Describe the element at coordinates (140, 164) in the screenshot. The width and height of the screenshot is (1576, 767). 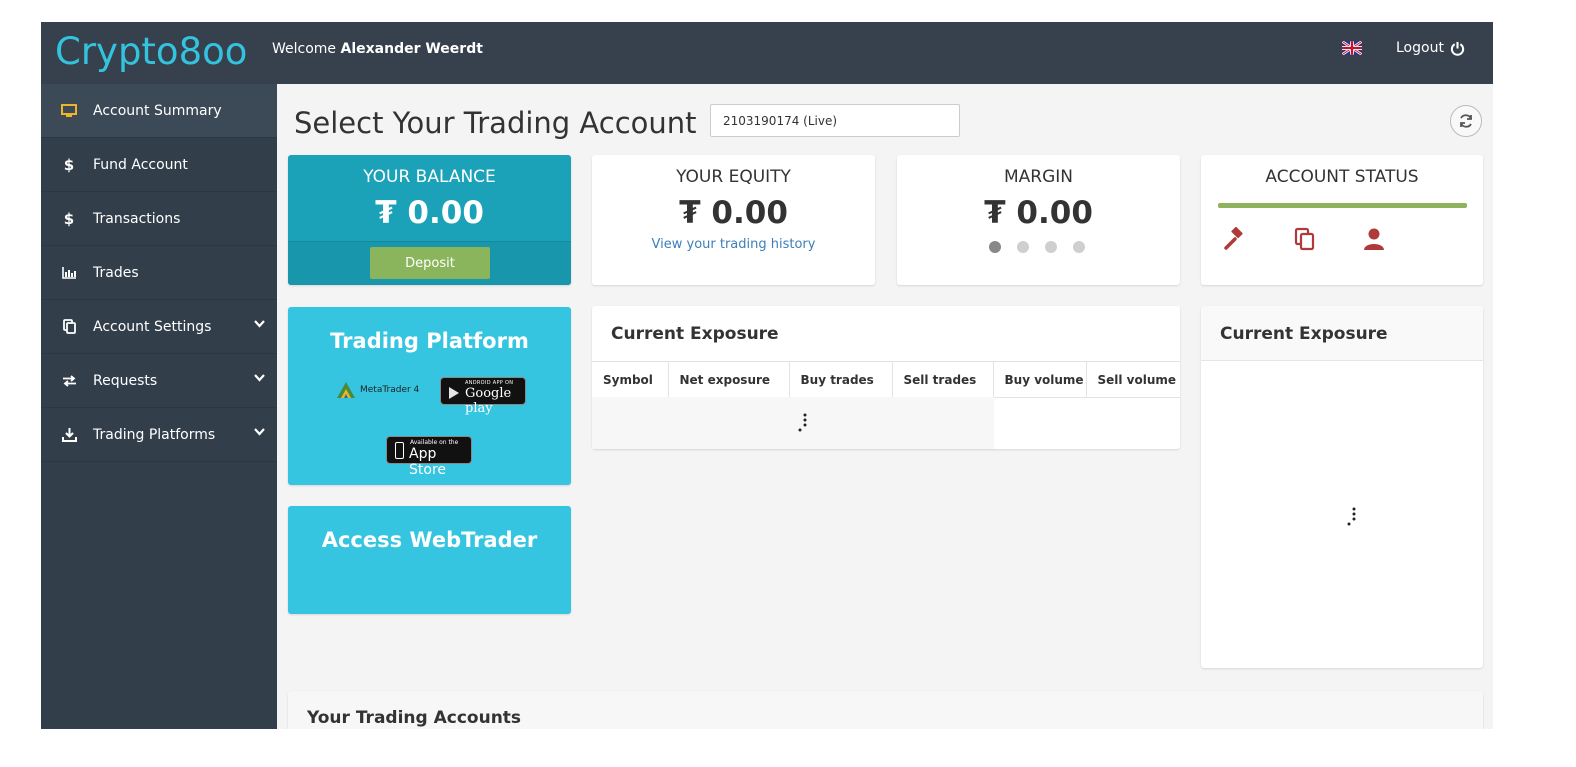
I see `sidebar-item-label: Fund Account` at that location.